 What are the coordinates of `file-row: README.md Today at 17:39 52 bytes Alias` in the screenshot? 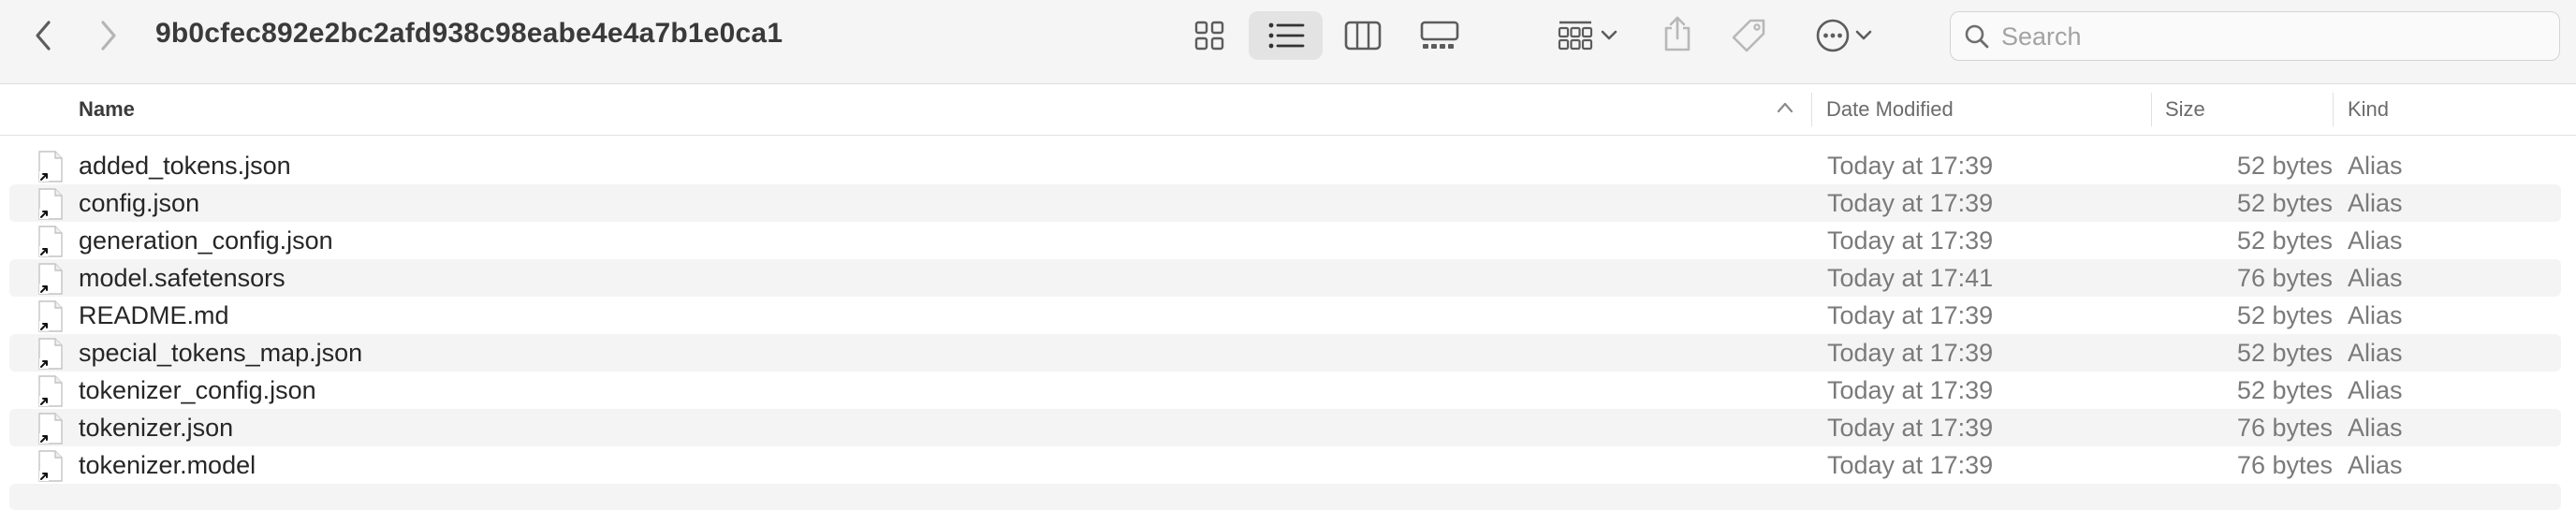 It's located at (1285, 315).